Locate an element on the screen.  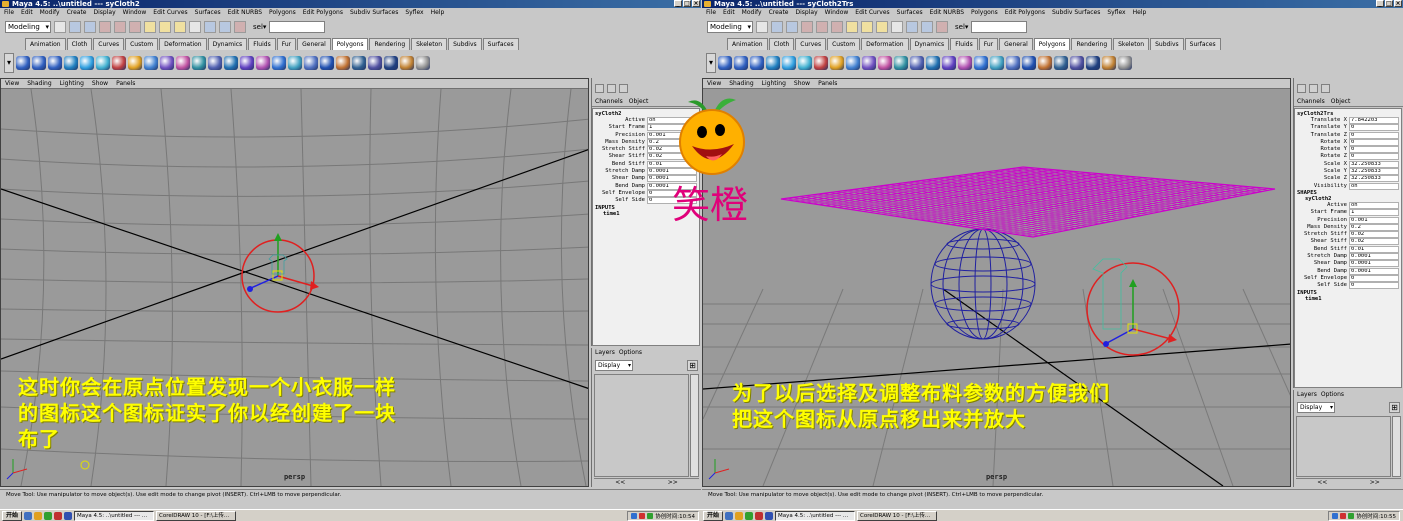
channel-name: Rotate Y is located at coordinates (1323, 149).